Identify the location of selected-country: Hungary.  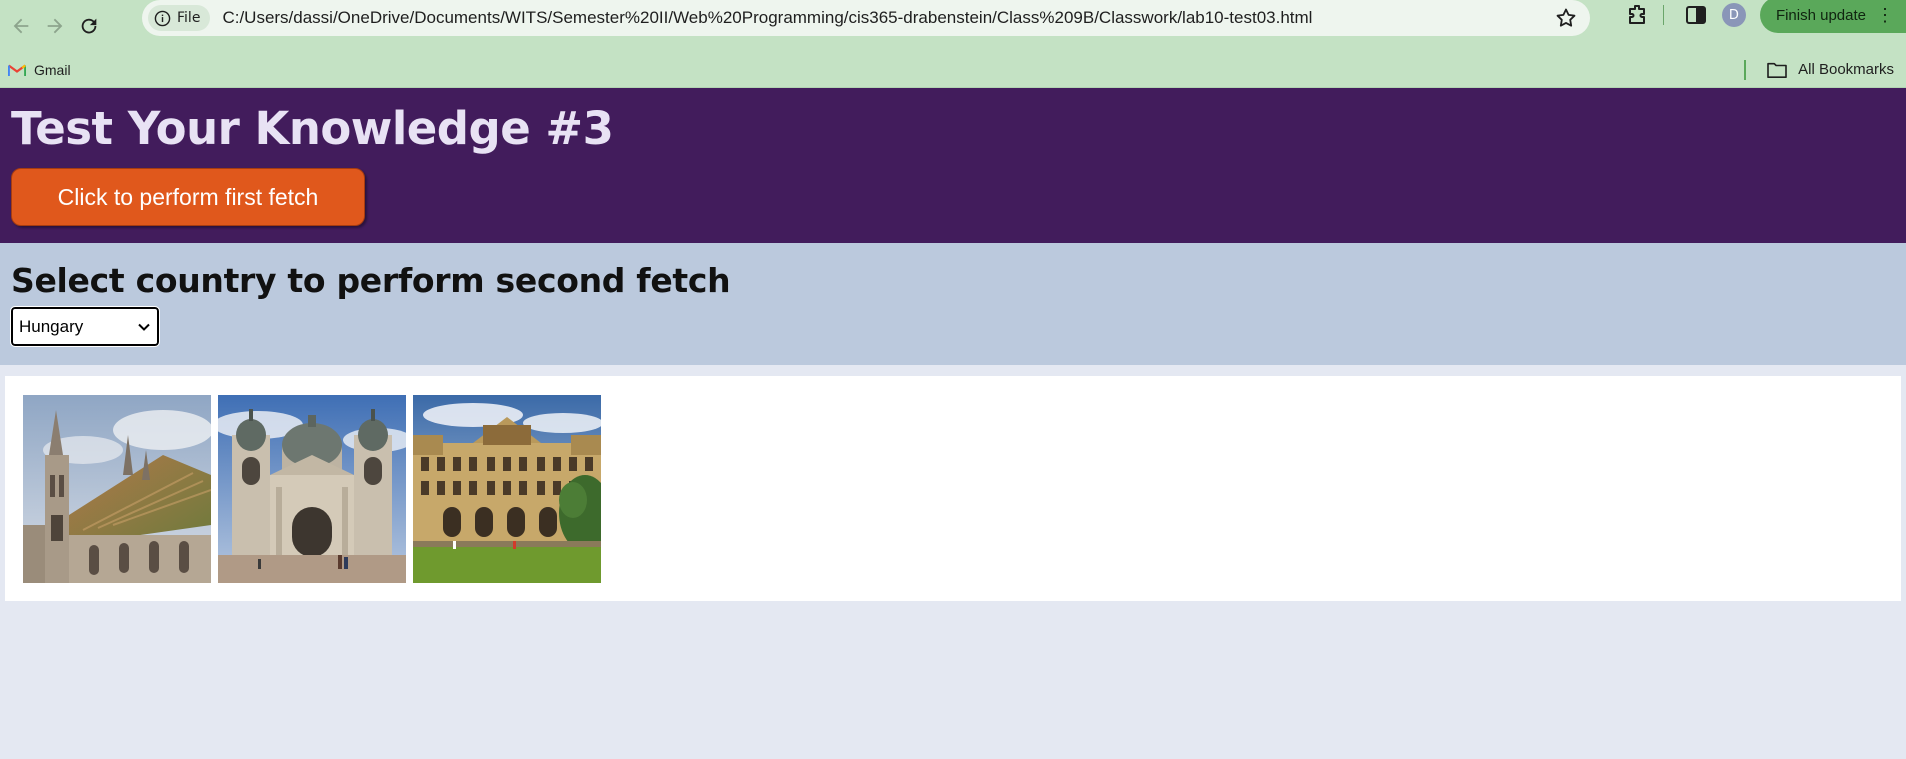
(51, 326).